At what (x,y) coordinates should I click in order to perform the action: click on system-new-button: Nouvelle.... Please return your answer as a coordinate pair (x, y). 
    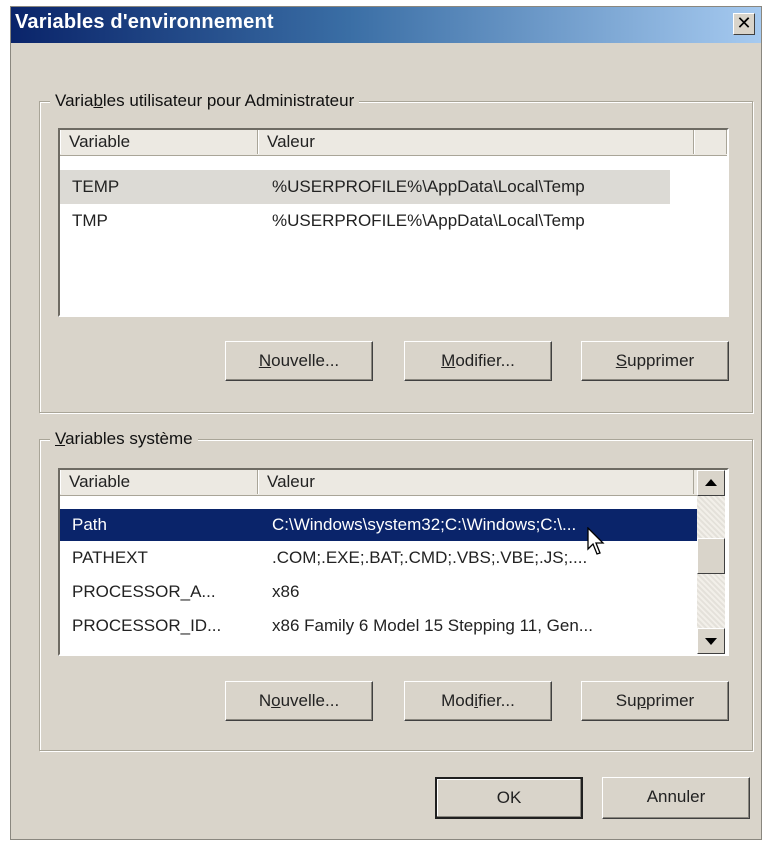
    Looking at the image, I should click on (299, 701).